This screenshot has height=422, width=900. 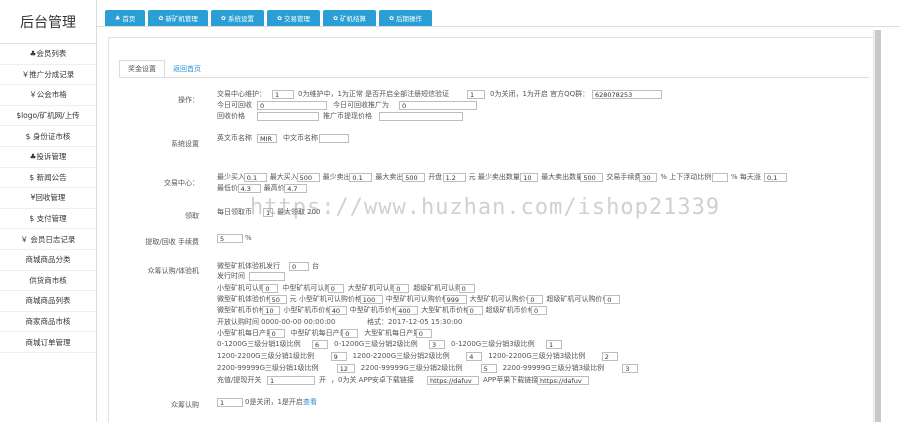 What do you see at coordinates (178, 18) in the screenshot?
I see `nav-tab: ✿ 新矿机管理` at bounding box center [178, 18].